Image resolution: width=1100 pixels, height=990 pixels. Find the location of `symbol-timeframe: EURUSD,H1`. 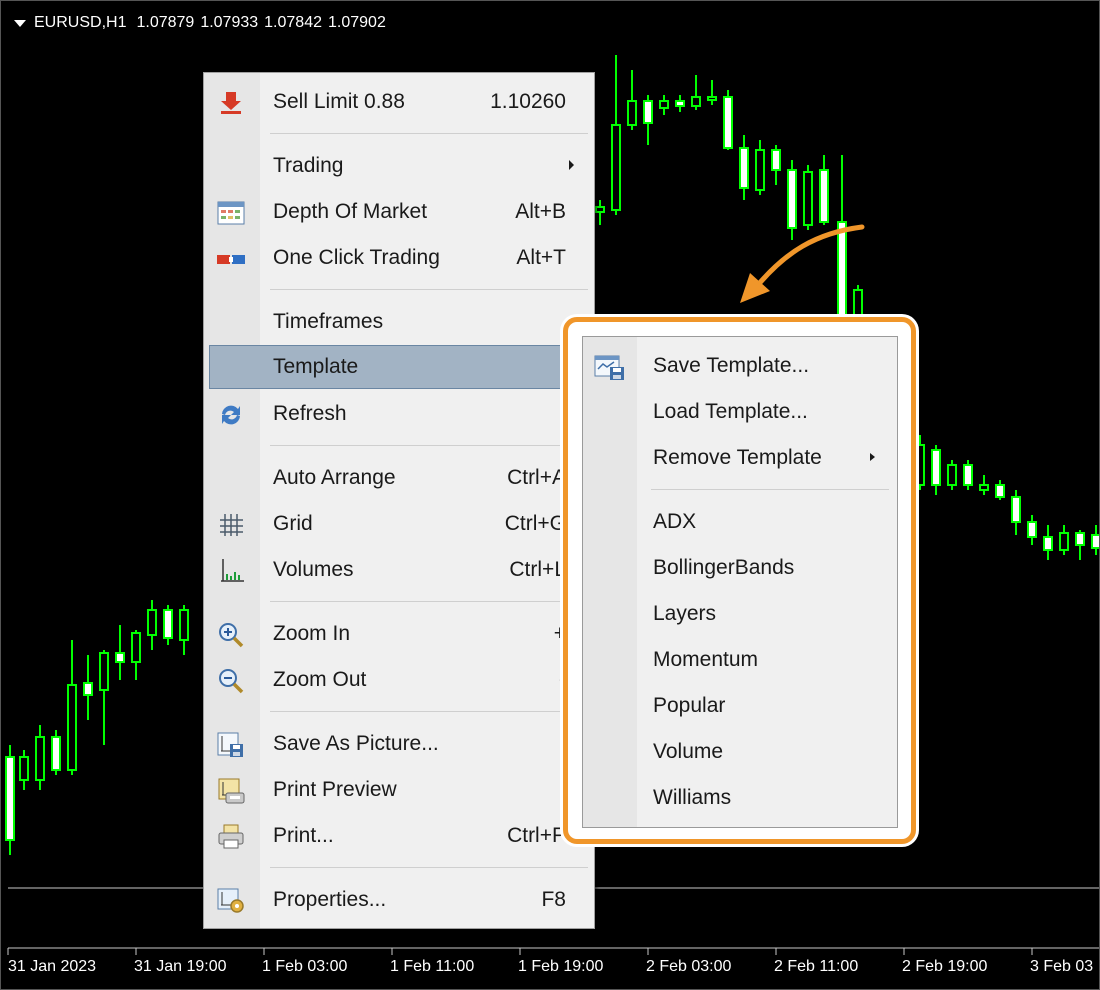

symbol-timeframe: EURUSD,H1 is located at coordinates (80, 22).